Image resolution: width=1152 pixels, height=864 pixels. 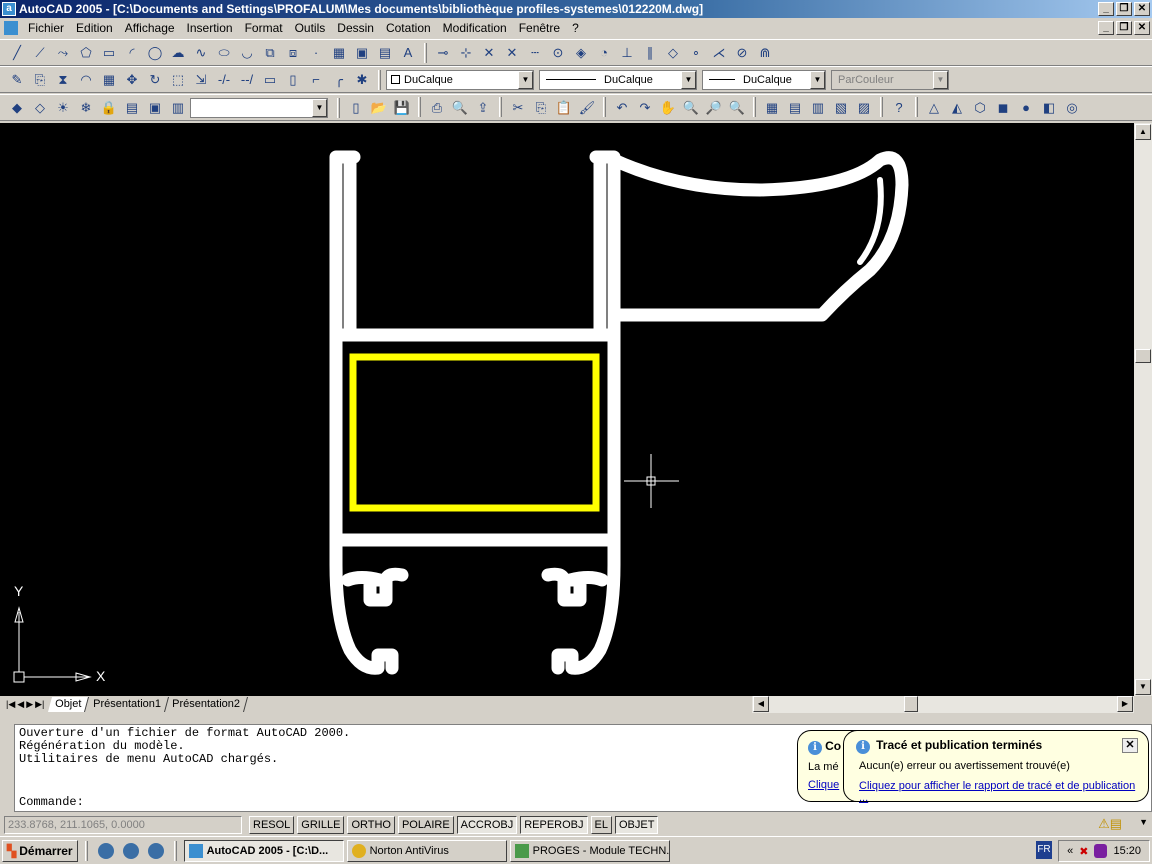 What do you see at coordinates (1143, 687) in the screenshot?
I see `scroll-down-button: ▼` at bounding box center [1143, 687].